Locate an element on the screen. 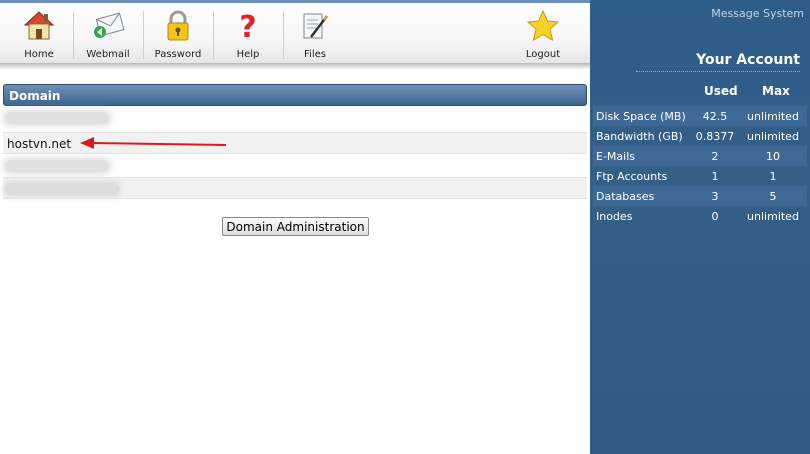  usage-used: 42.5 is located at coordinates (715, 116).